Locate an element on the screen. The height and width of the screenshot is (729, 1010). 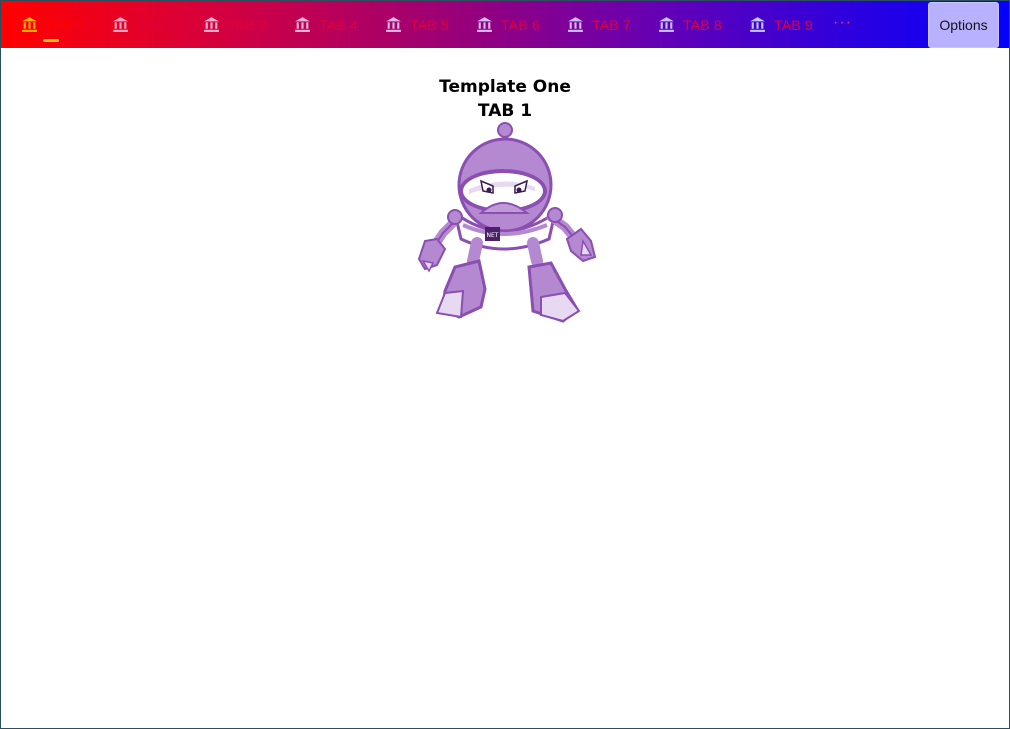
options-button: Options is located at coordinates (963, 25).